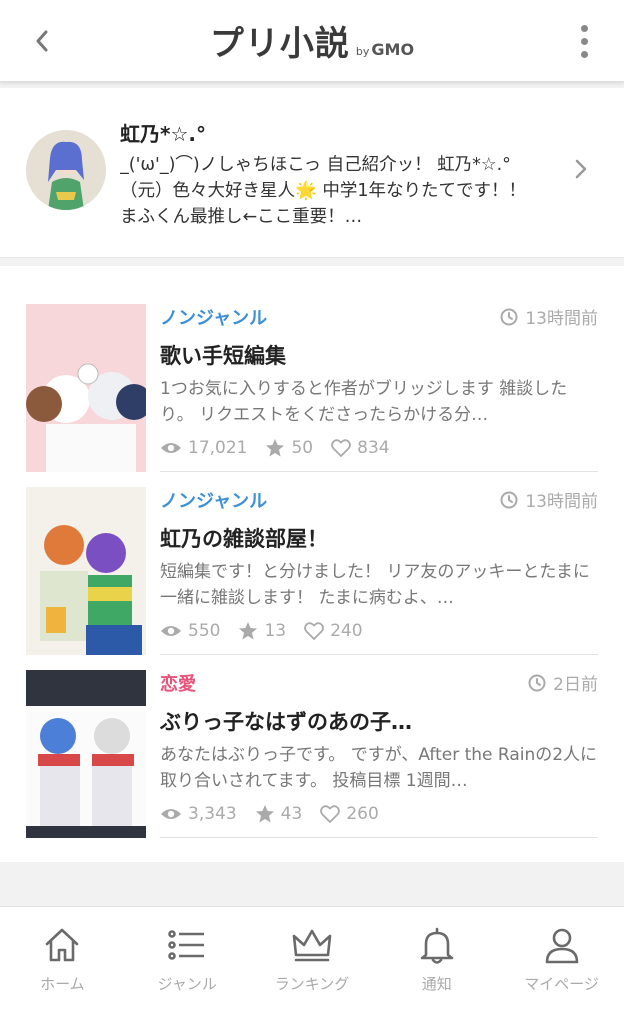  I want to click on logo-by: by, so click(362, 51).